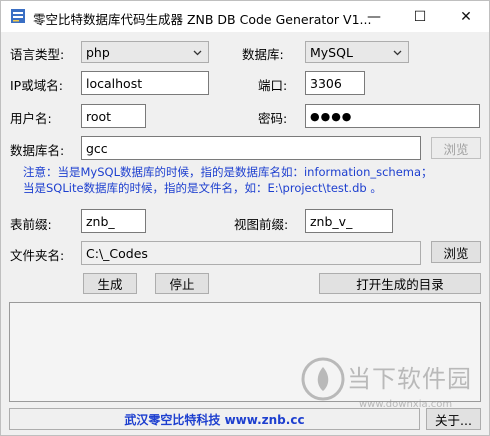 The width and height of the screenshot is (490, 436). I want to click on open-output-dir-button: 打开生成的目录, so click(400, 283).